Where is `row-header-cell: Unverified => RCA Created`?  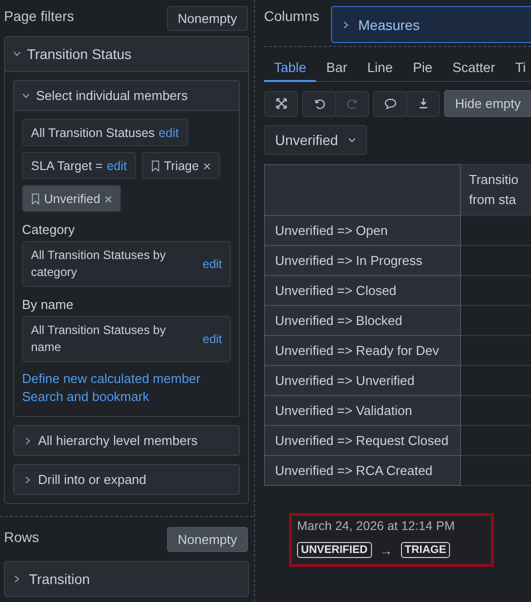 row-header-cell: Unverified => RCA Created is located at coordinates (362, 471).